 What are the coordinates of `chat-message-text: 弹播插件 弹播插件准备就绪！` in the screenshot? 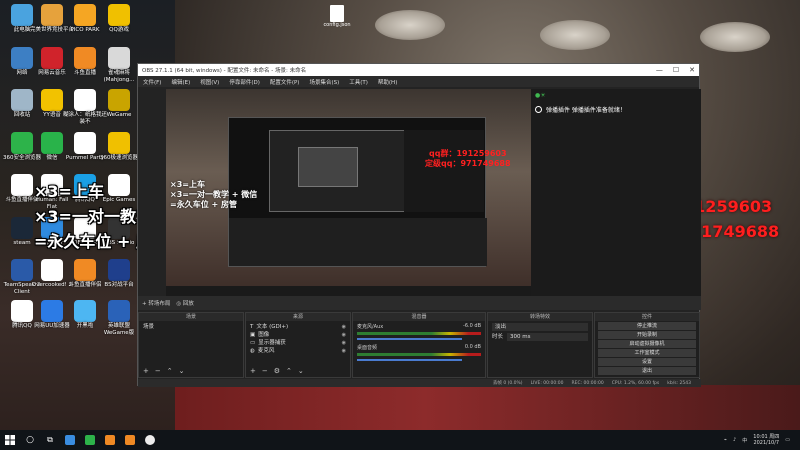 It's located at (586, 110).